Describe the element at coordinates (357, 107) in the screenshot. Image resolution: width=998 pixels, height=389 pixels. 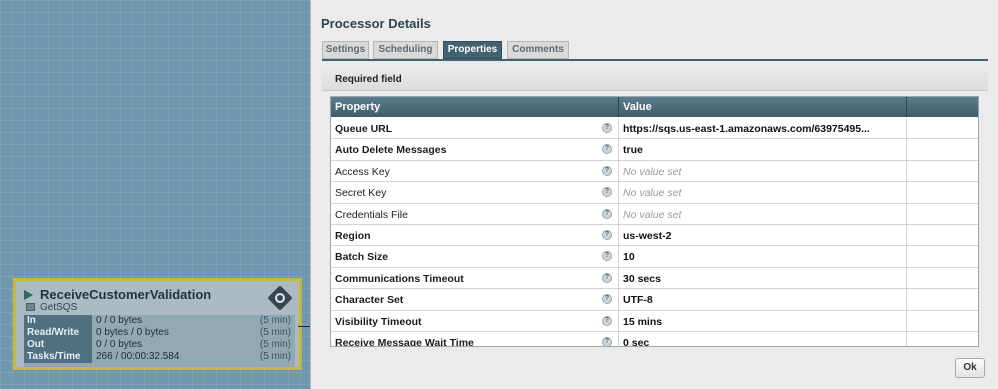
I see `header-property: Property` at that location.